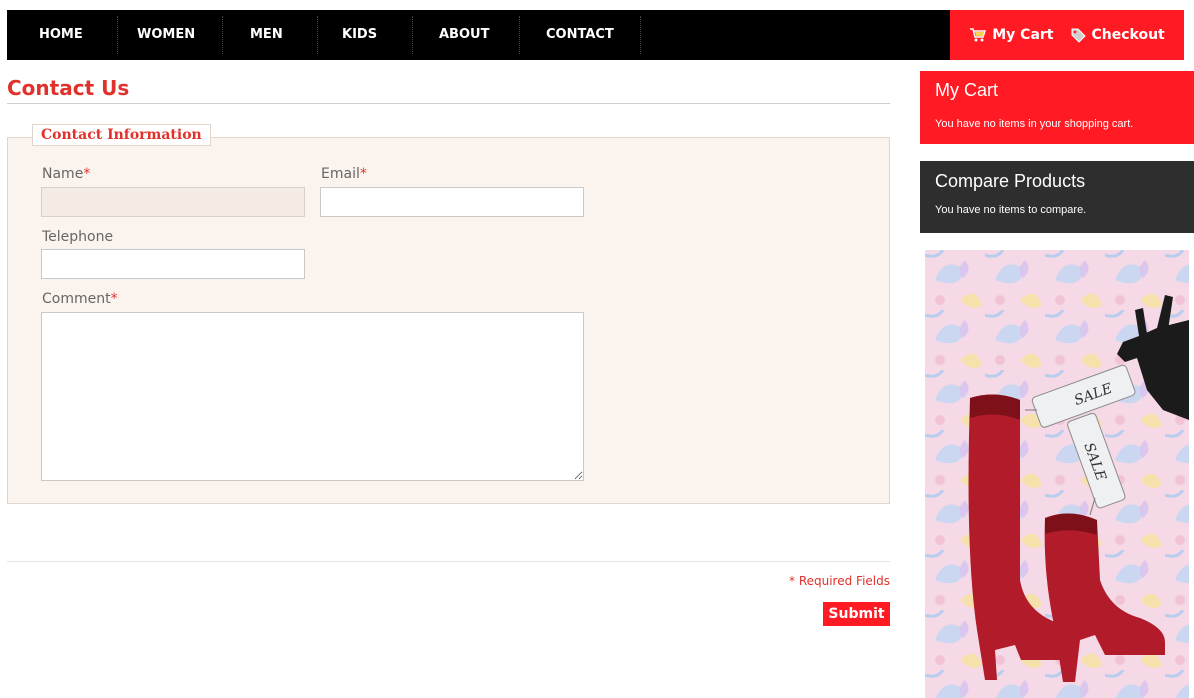  What do you see at coordinates (839, 581) in the screenshot?
I see `required-fields-note: * Required Fields` at bounding box center [839, 581].